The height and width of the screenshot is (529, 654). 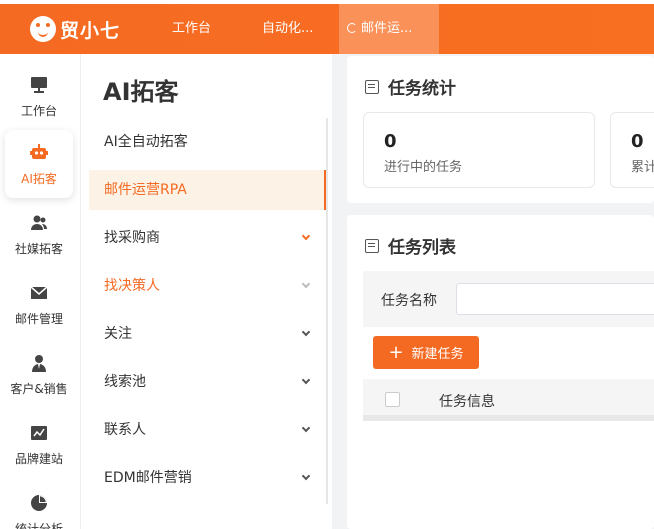 What do you see at coordinates (125, 382) in the screenshot?
I see `menu-item-label: 线索池` at bounding box center [125, 382].